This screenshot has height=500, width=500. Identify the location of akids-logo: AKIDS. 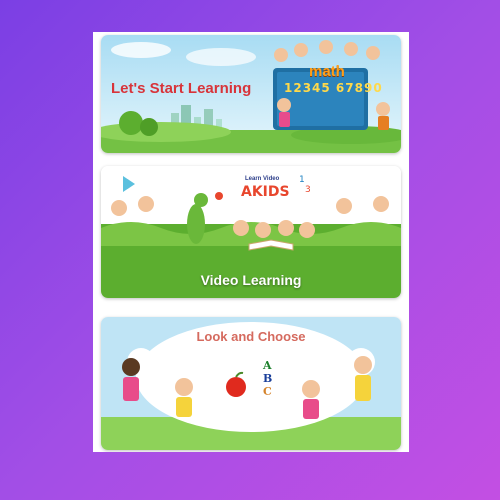
(265, 192).